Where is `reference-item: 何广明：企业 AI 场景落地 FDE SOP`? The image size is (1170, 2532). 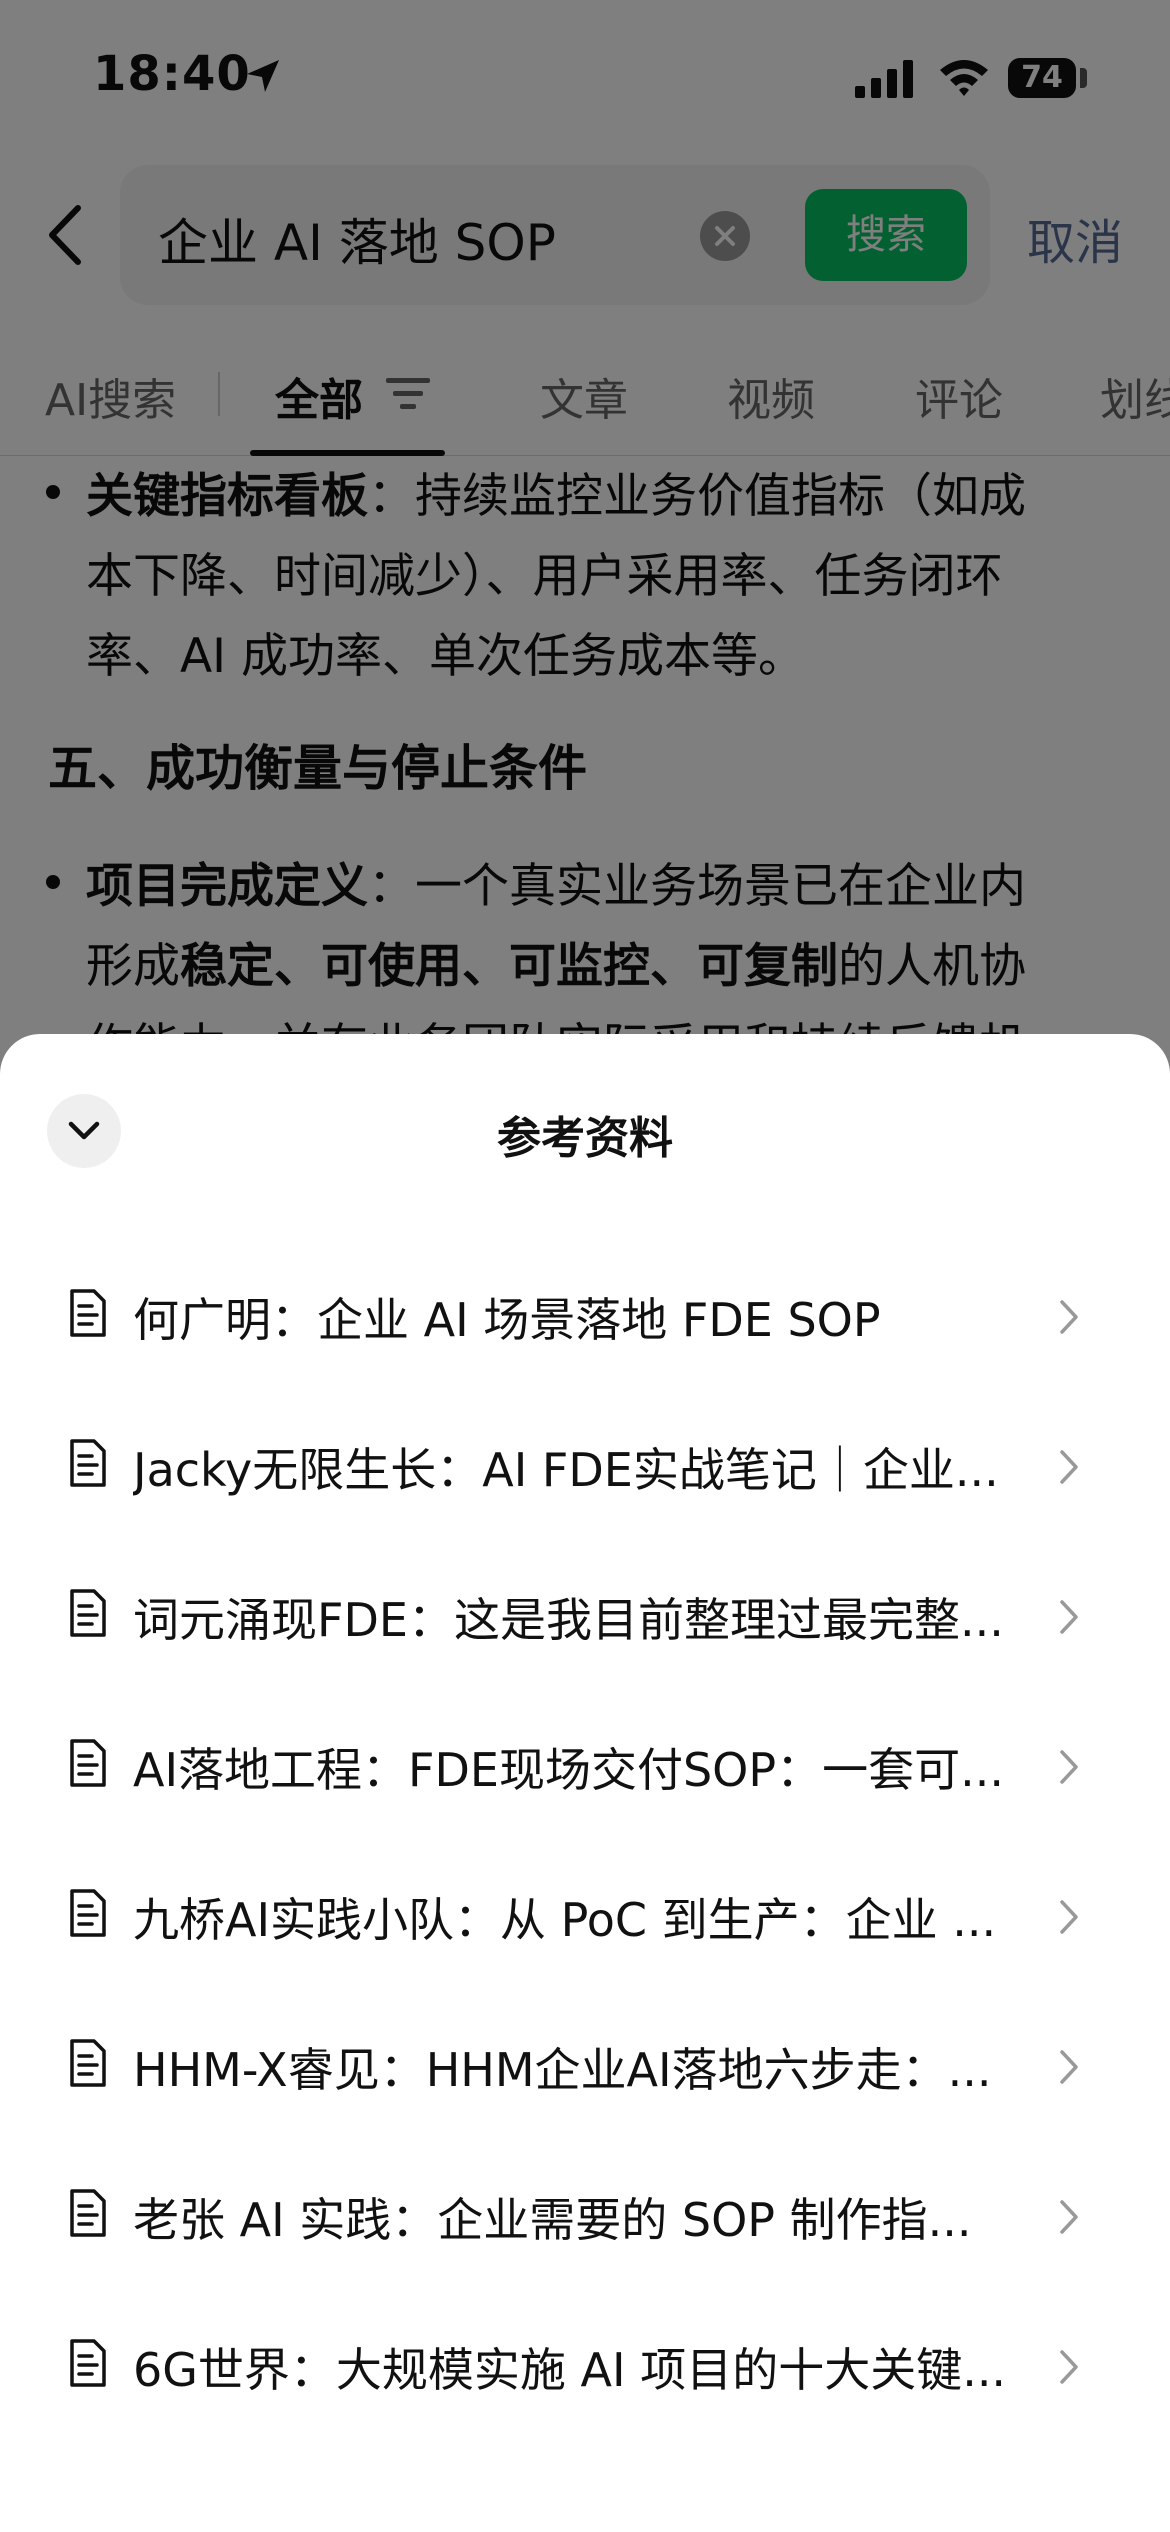
reference-item: 何广明：企业 AI 场景落地 FDE SOP is located at coordinates (585, 1319).